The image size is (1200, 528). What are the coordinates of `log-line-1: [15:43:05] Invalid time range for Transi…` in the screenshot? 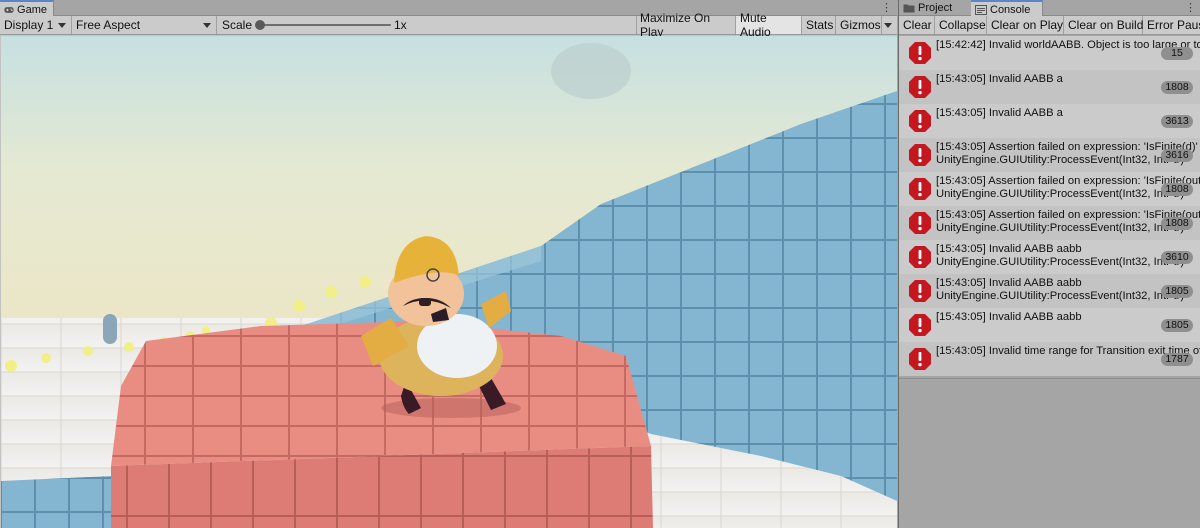 It's located at (1068, 351).